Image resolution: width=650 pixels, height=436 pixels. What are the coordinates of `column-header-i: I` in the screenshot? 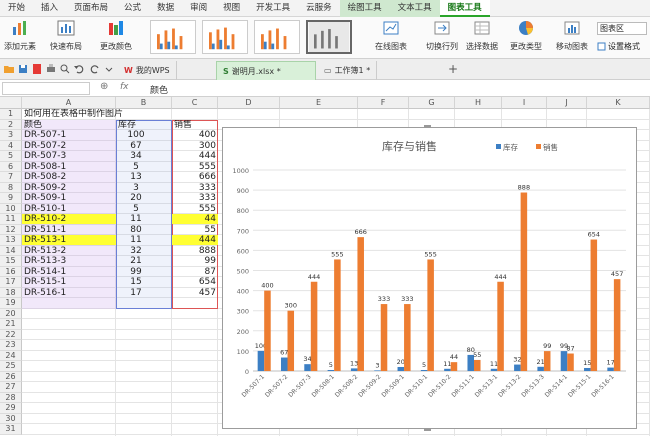 It's located at (524, 103).